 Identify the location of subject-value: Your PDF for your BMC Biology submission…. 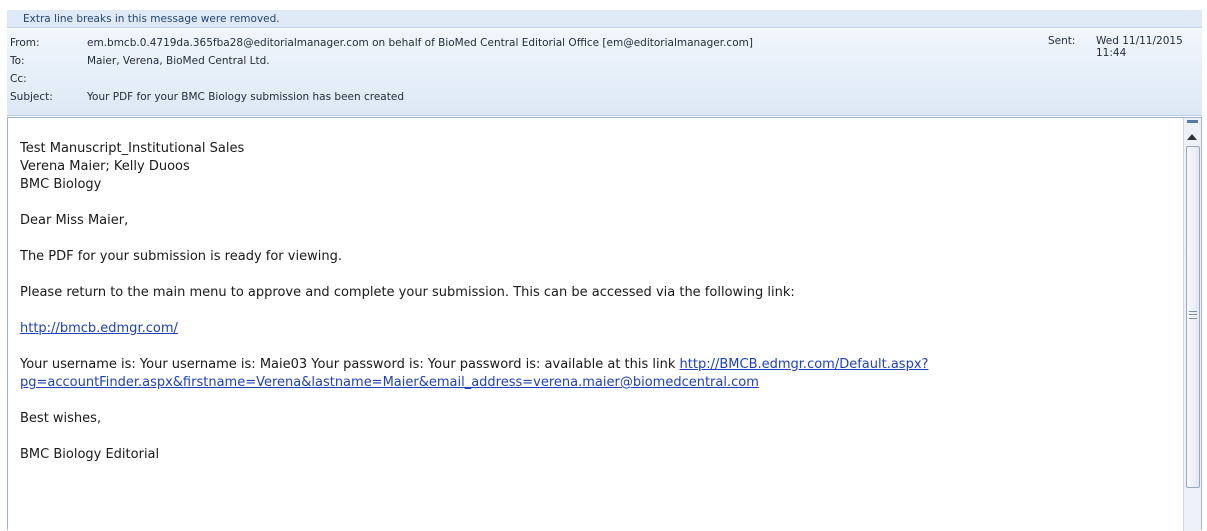
(245, 97).